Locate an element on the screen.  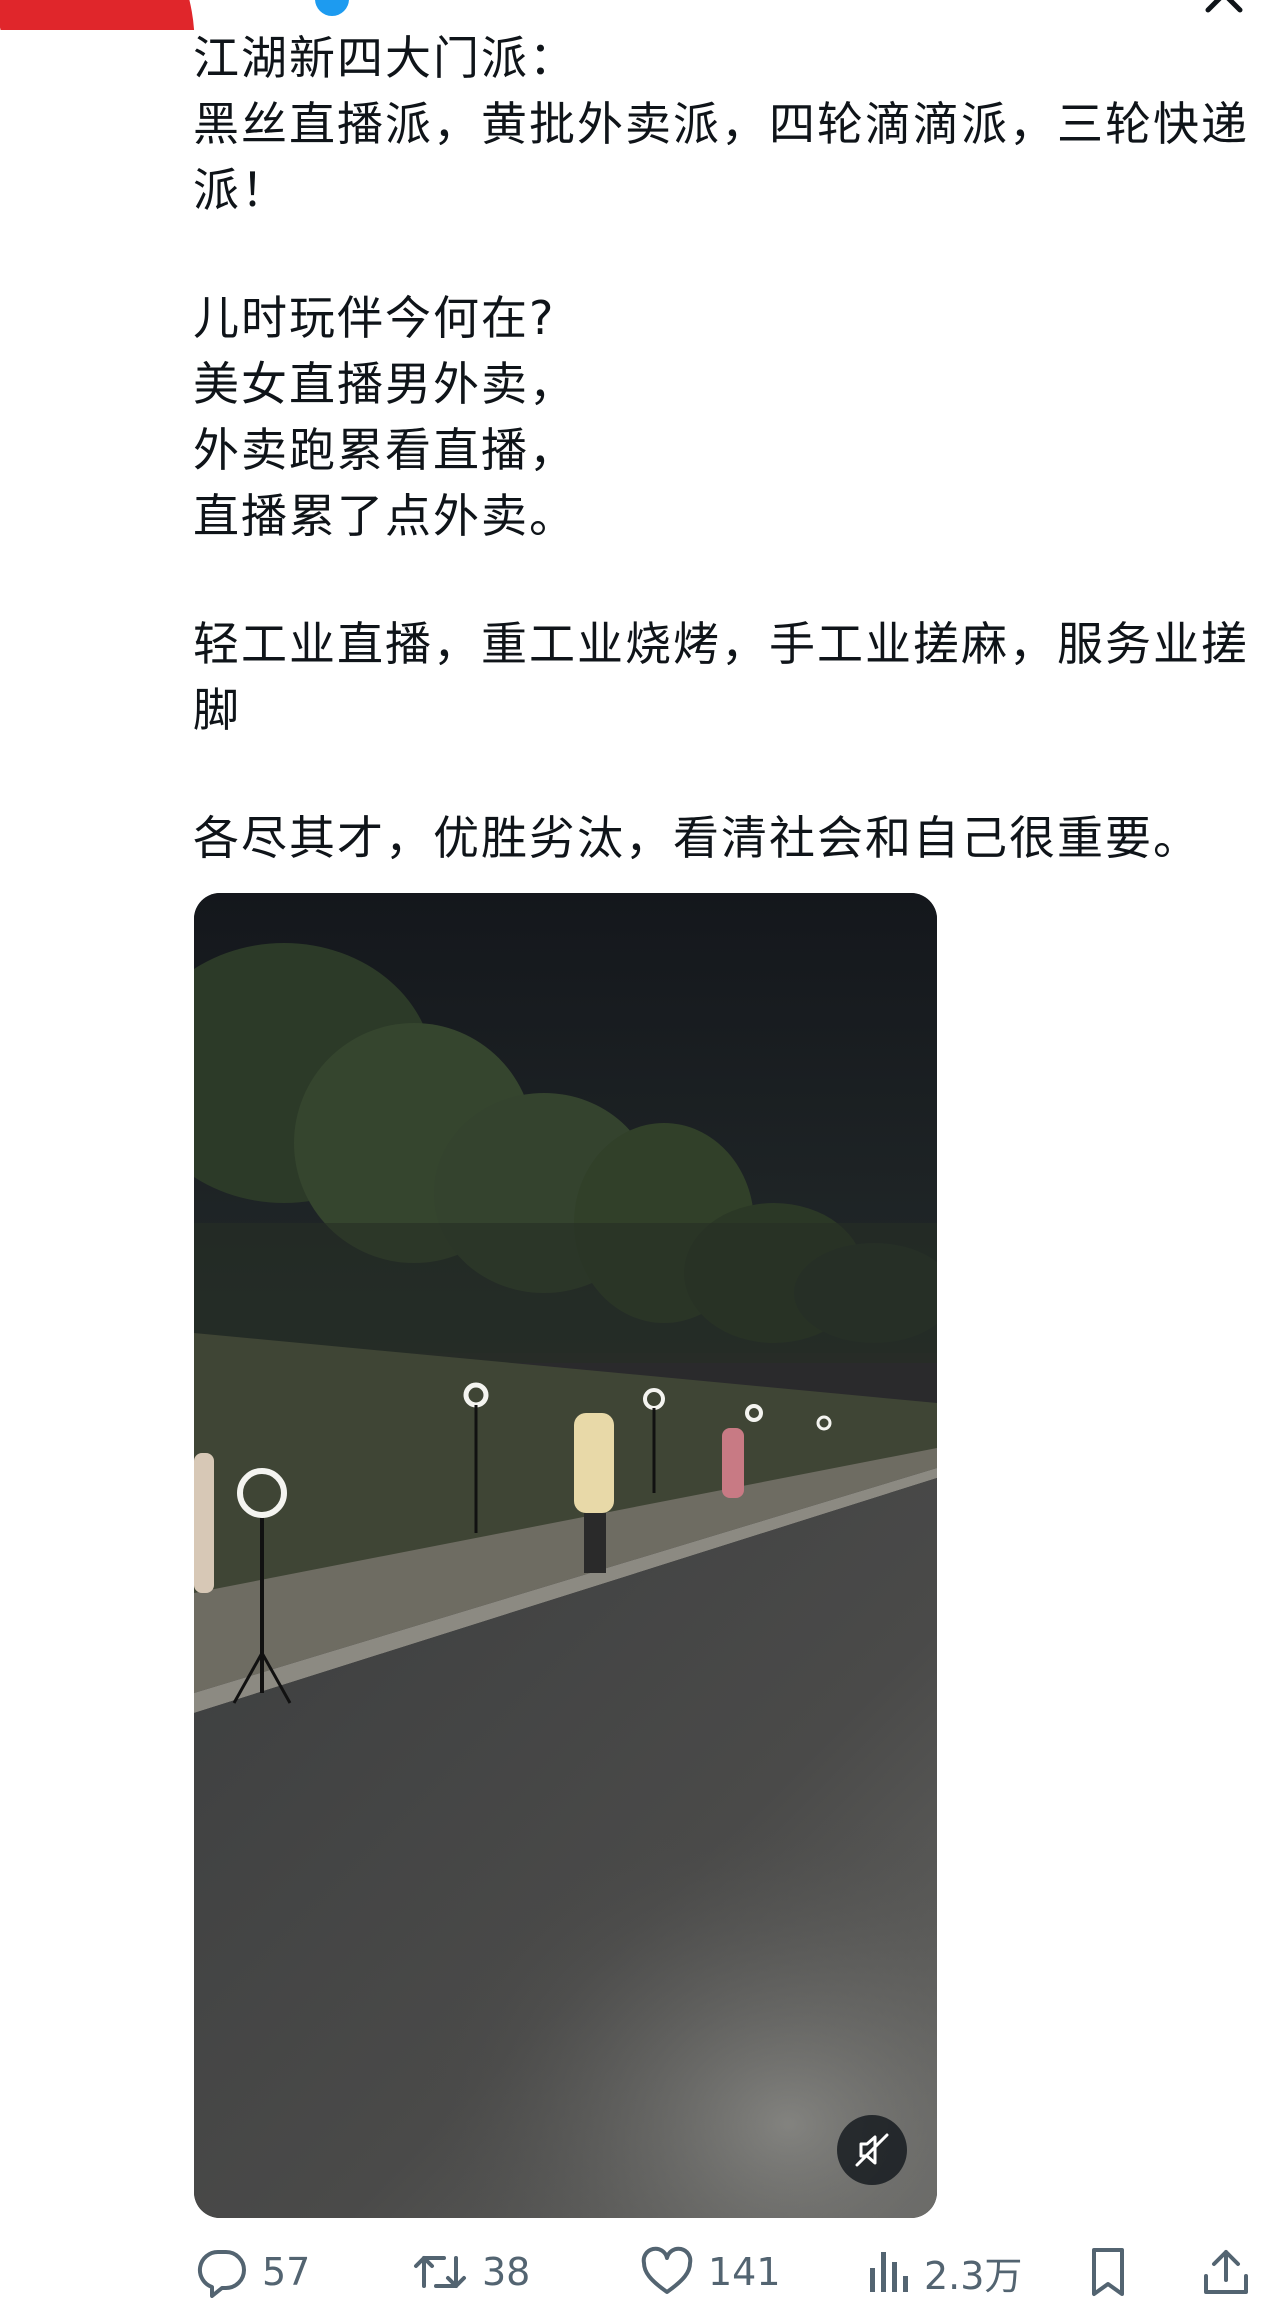
tweet-line: 各尽其才，优胜劣汰，看清社会和自己很重要。 is located at coordinates (697, 838).